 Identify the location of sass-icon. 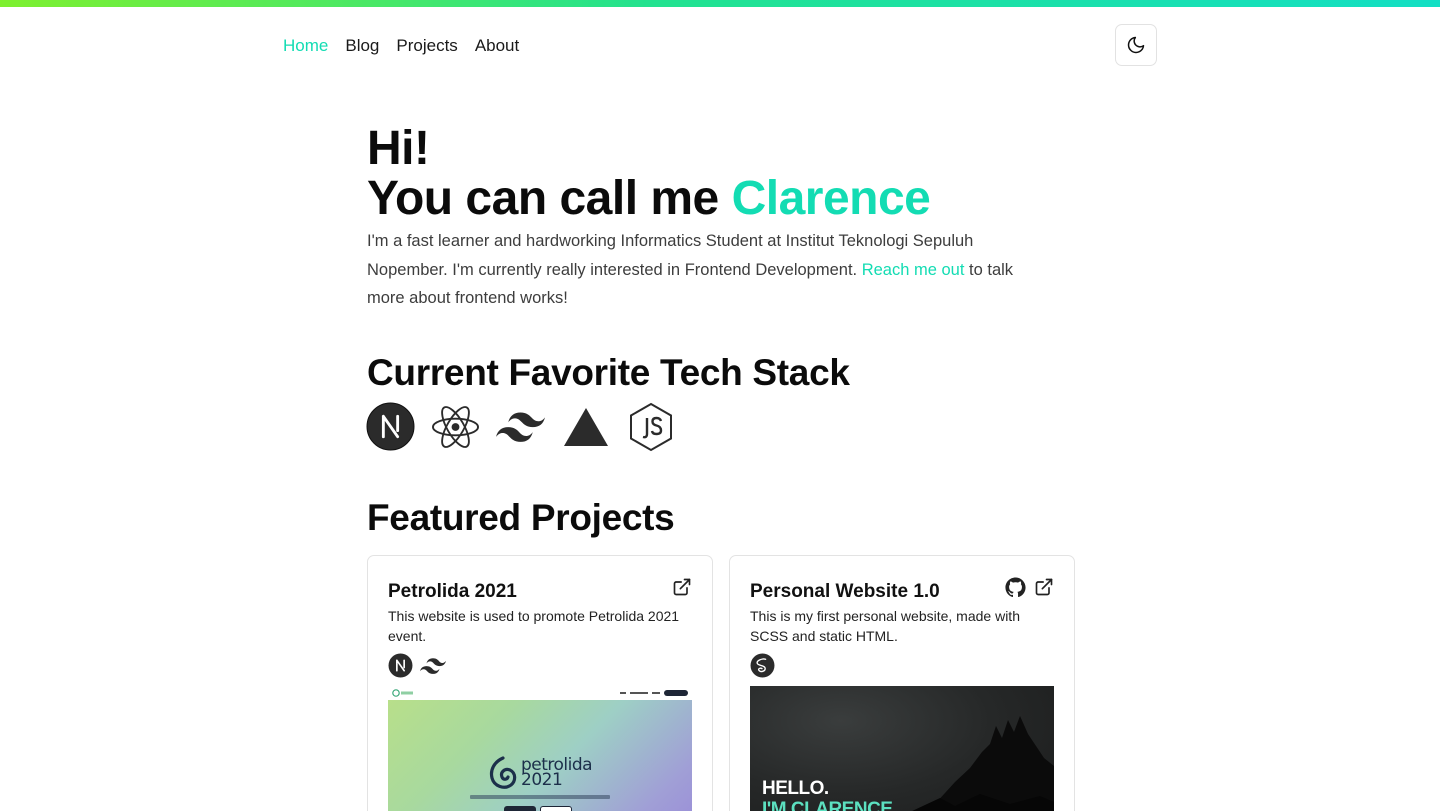
(762, 665).